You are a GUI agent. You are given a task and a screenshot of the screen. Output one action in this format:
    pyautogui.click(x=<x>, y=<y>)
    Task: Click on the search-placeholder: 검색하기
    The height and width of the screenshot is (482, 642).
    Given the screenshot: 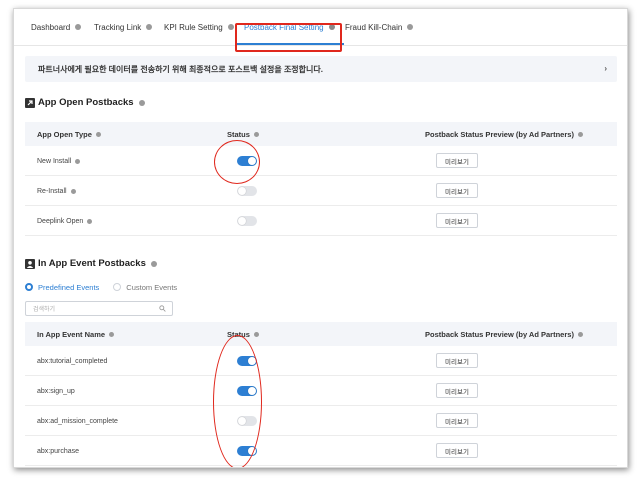 What is the action you would take?
    pyautogui.click(x=44, y=309)
    